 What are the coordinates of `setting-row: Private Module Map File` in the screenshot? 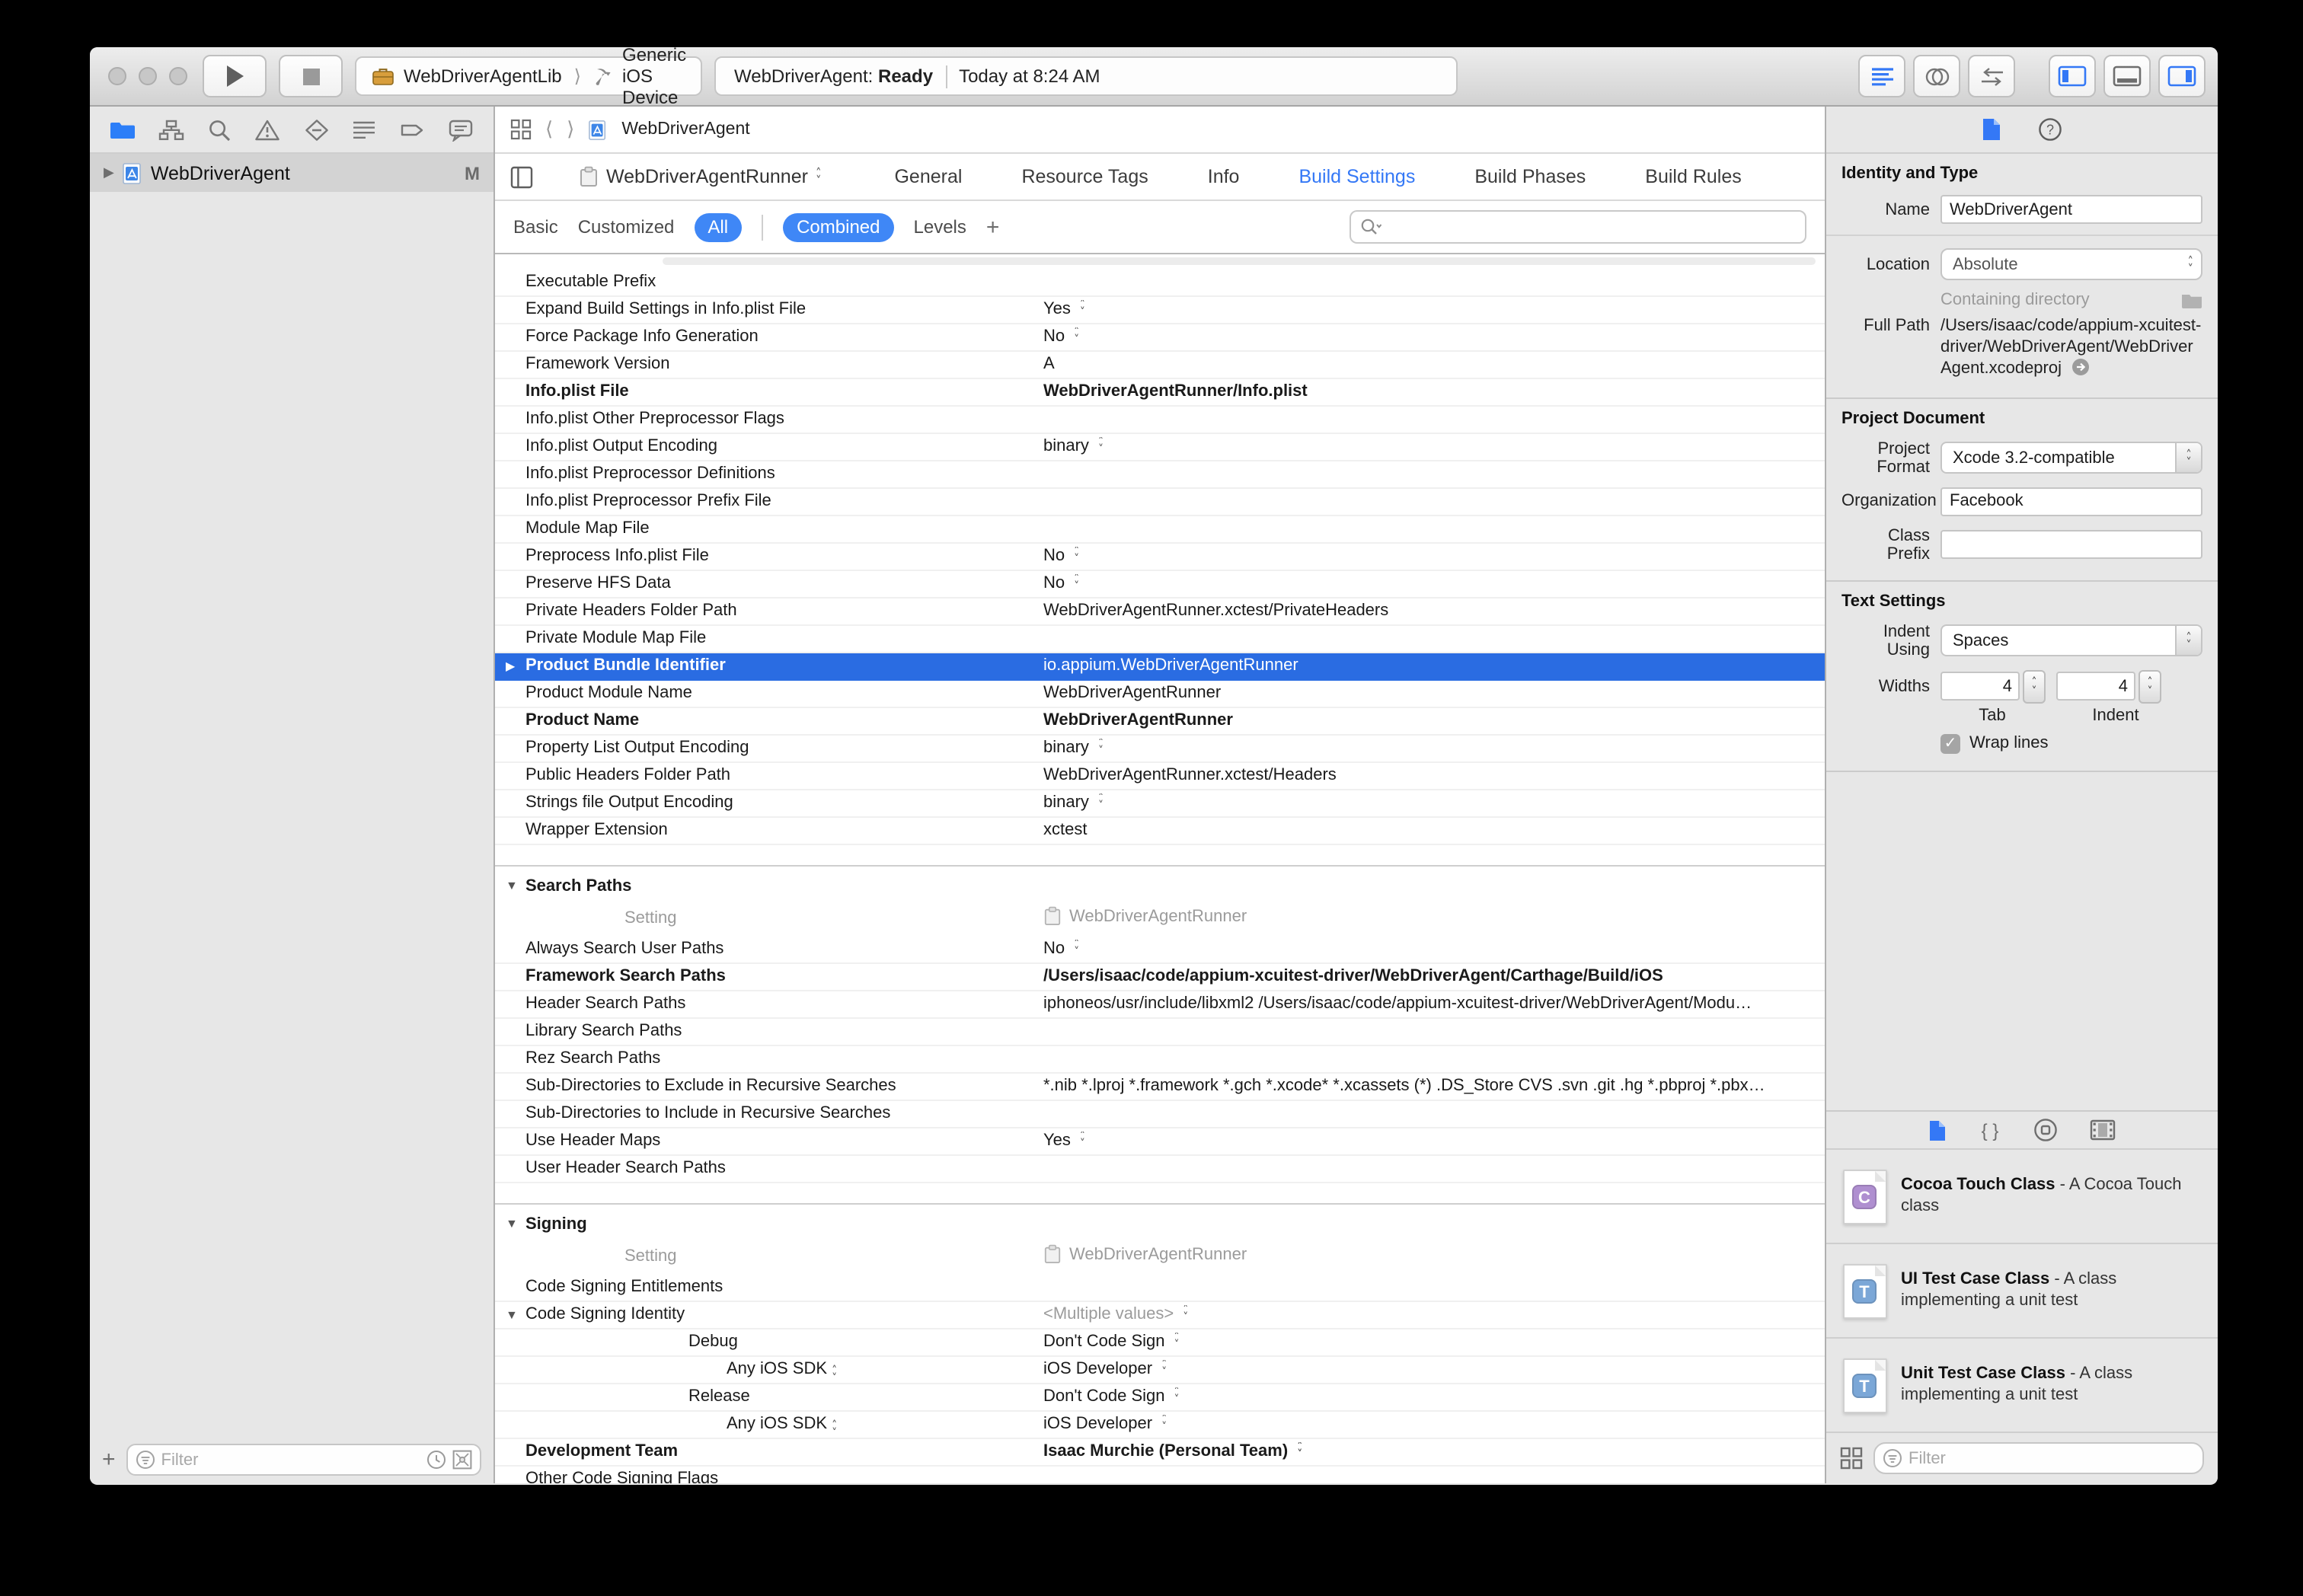 It's located at (1160, 639).